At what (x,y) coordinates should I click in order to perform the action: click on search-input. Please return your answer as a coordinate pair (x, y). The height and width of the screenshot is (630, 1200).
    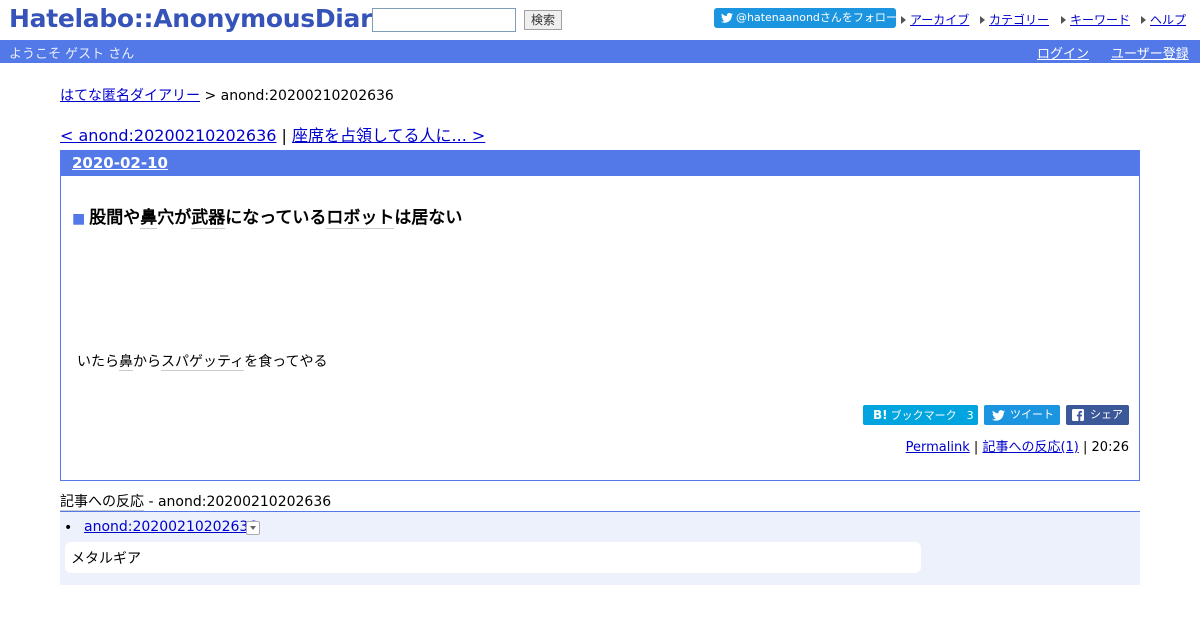
    Looking at the image, I should click on (444, 20).